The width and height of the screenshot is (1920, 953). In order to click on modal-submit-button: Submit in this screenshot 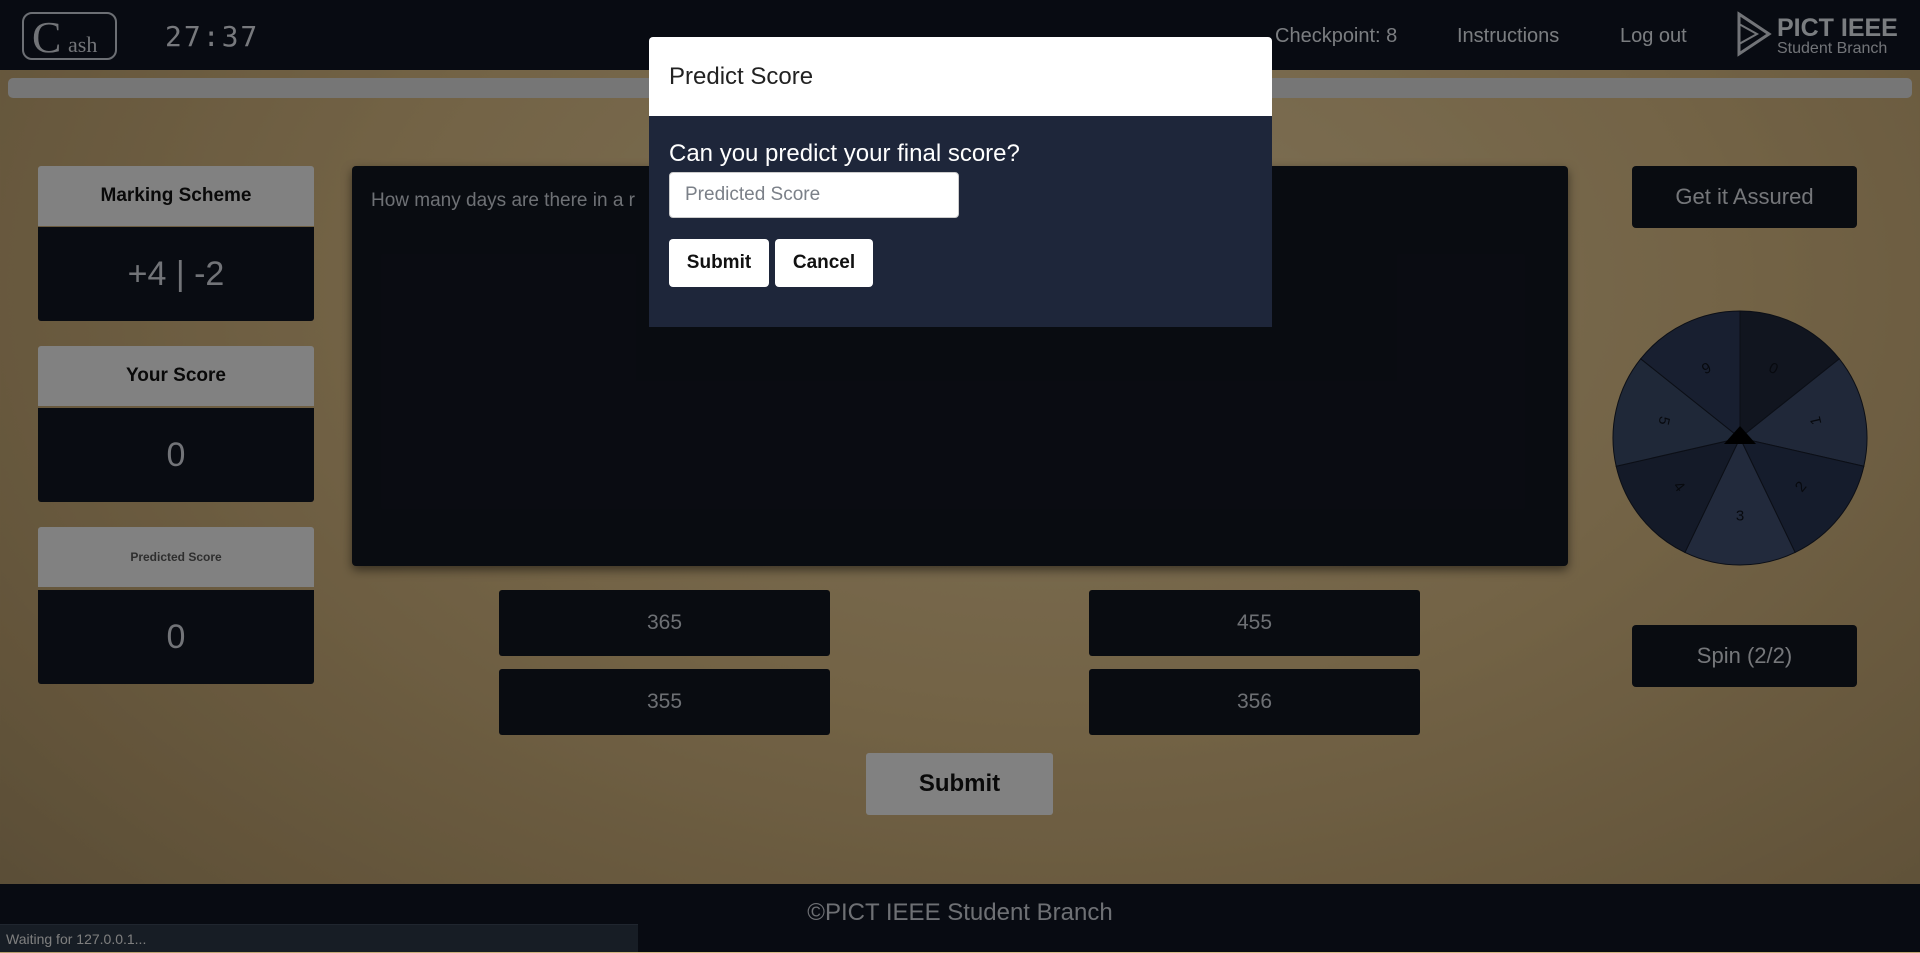, I will do `click(719, 263)`.